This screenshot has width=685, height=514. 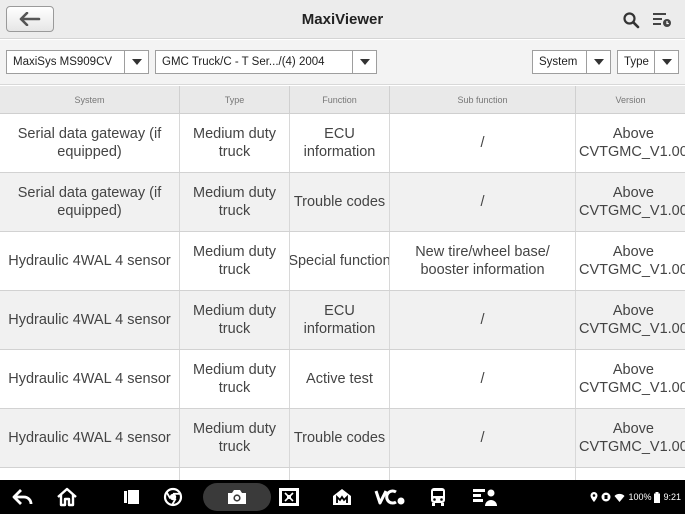 I want to click on cell-function-line: Special function, so click(x=340, y=261).